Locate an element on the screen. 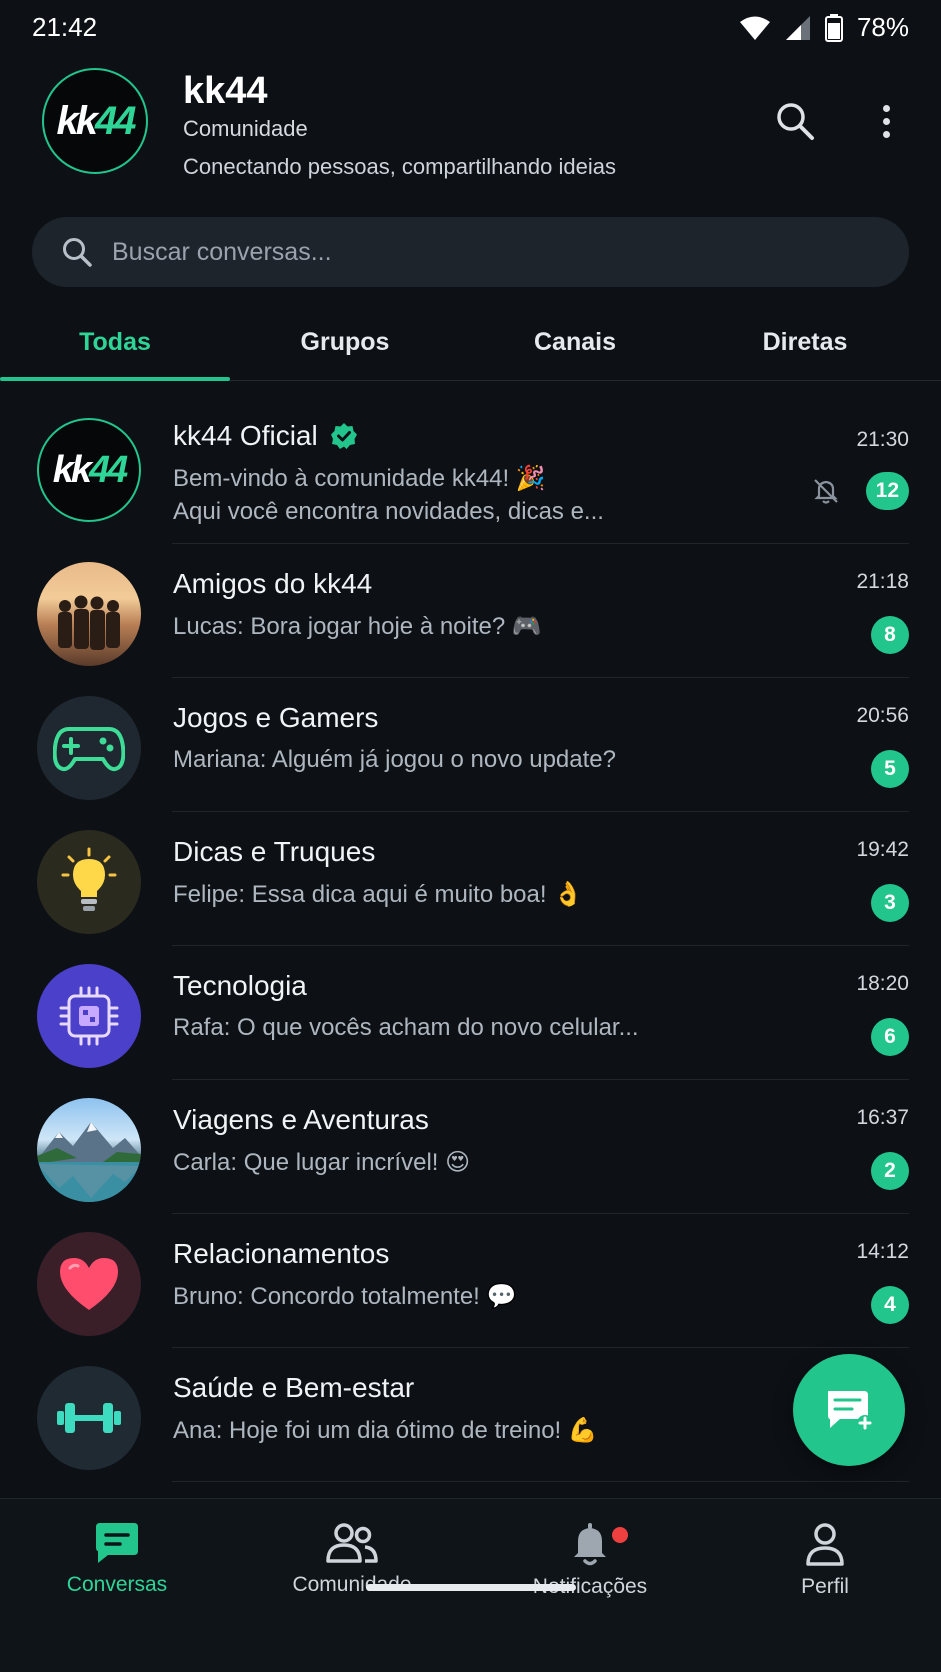  chat-title: Saúde e Bem-estar is located at coordinates (294, 1387).